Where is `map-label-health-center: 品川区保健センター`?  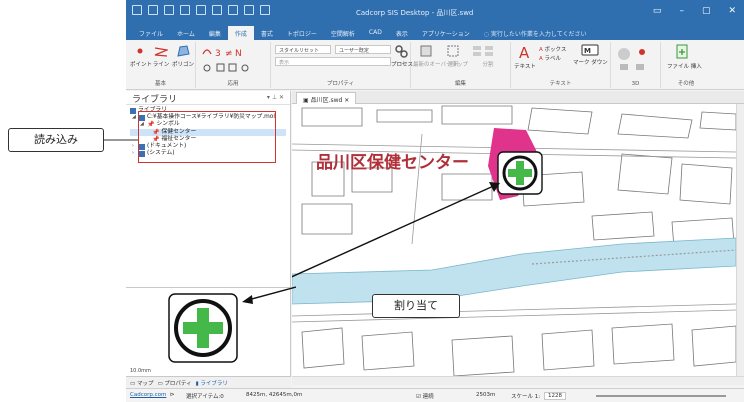 map-label-health-center: 品川区保健センター is located at coordinates (392, 162).